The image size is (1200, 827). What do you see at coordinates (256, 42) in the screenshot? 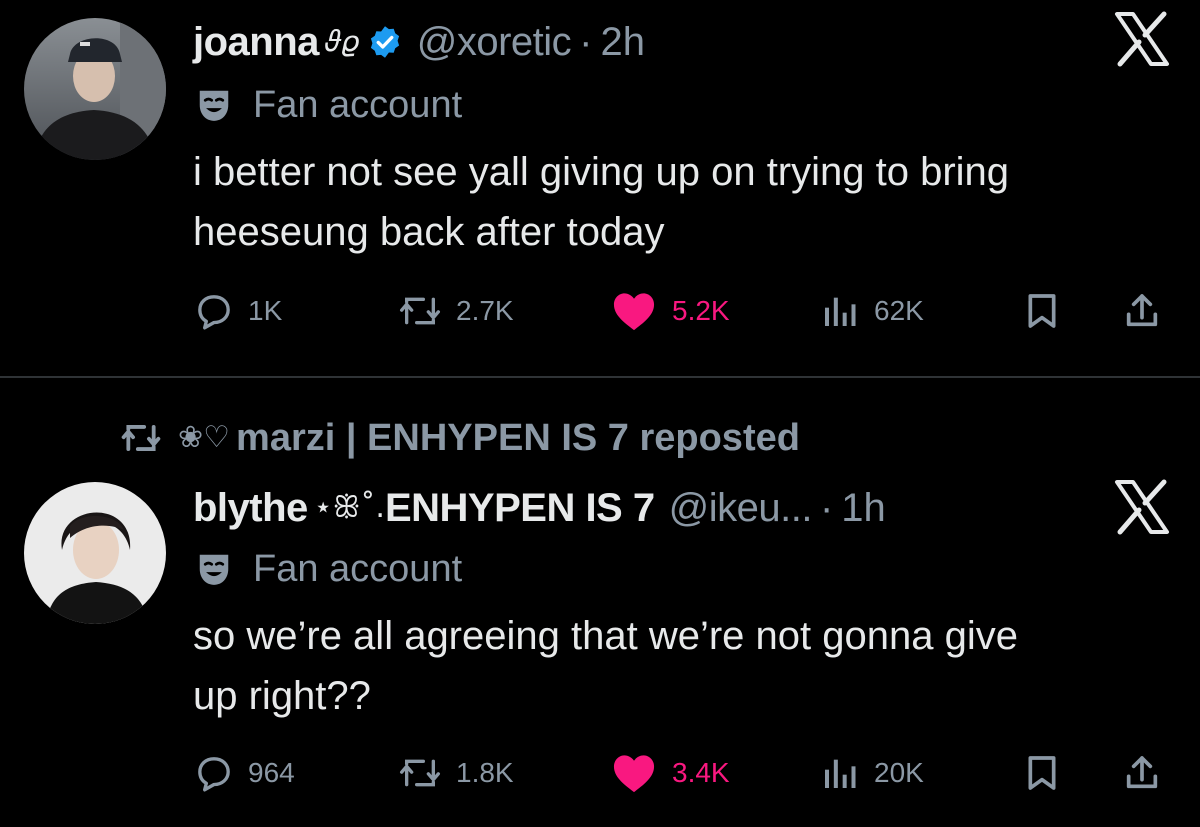
I see `display-name: joanna` at bounding box center [256, 42].